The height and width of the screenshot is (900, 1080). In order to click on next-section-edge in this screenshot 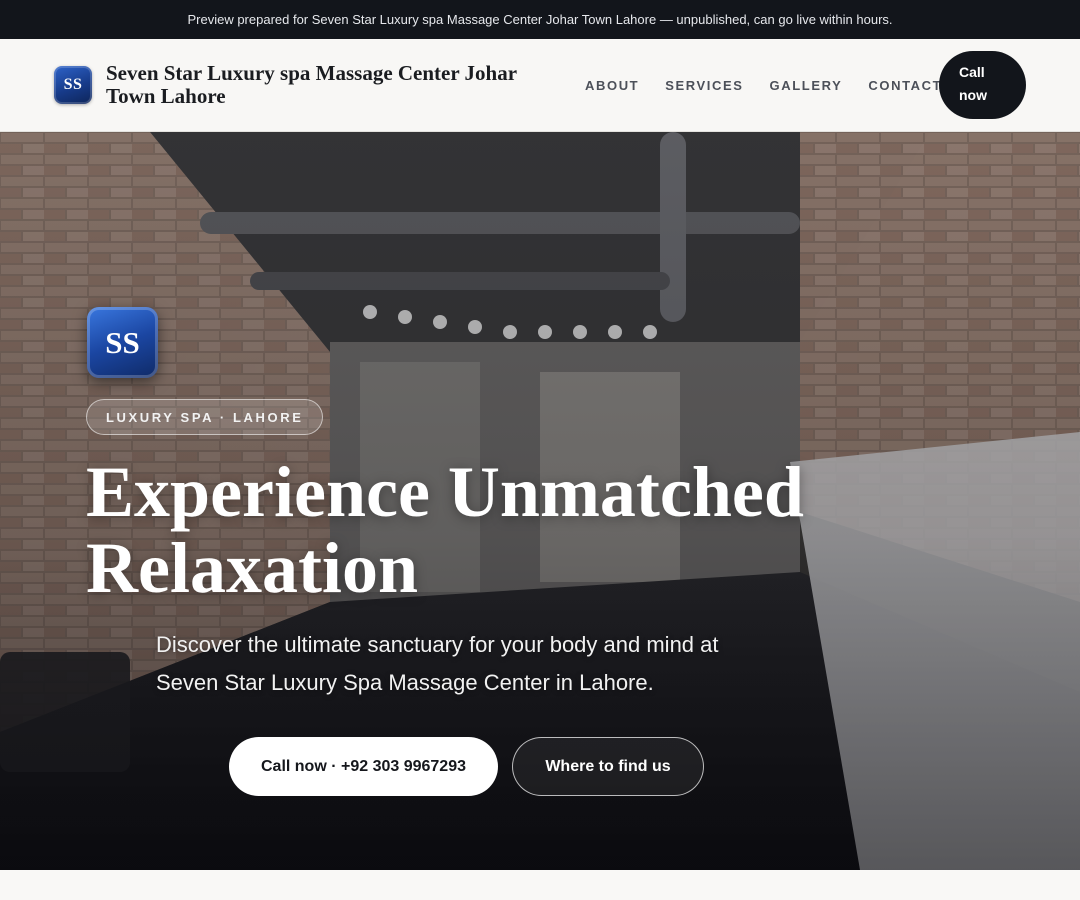, I will do `click(540, 885)`.